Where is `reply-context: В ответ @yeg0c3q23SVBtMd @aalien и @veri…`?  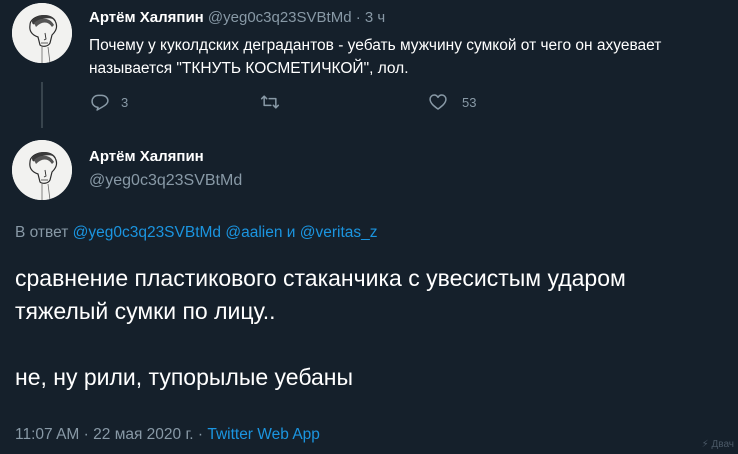
reply-context: В ответ @yeg0c3q23SVBtMd @aalien и @veri… is located at coordinates (196, 233).